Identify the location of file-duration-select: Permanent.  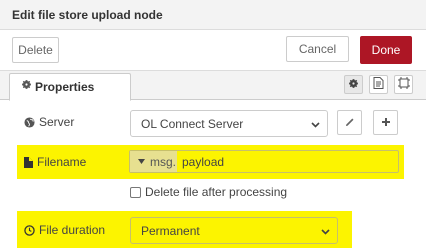
(234, 230).